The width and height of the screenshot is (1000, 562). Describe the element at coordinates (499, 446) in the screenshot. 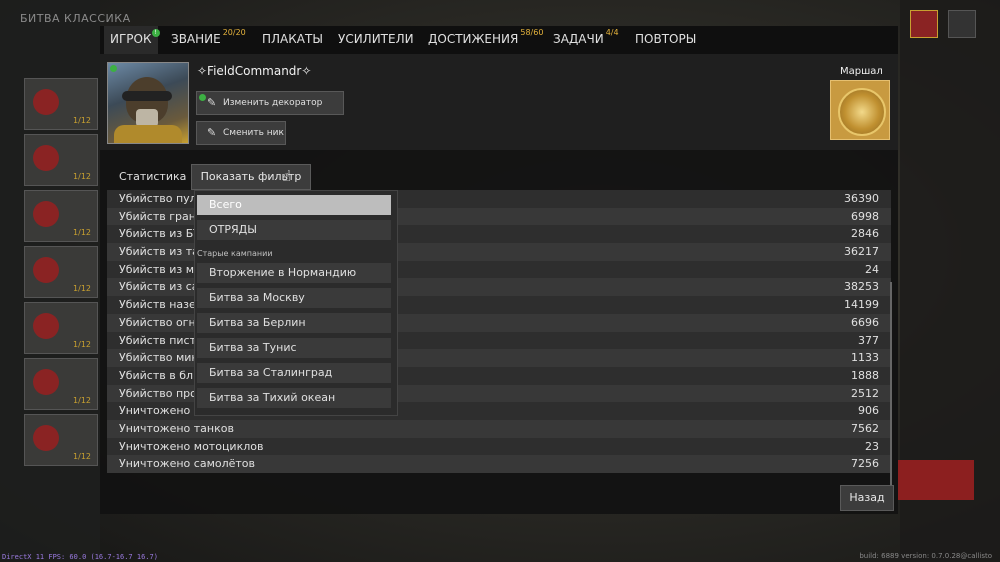

I see `table-row: Уничтожено мотоциклов 23` at that location.